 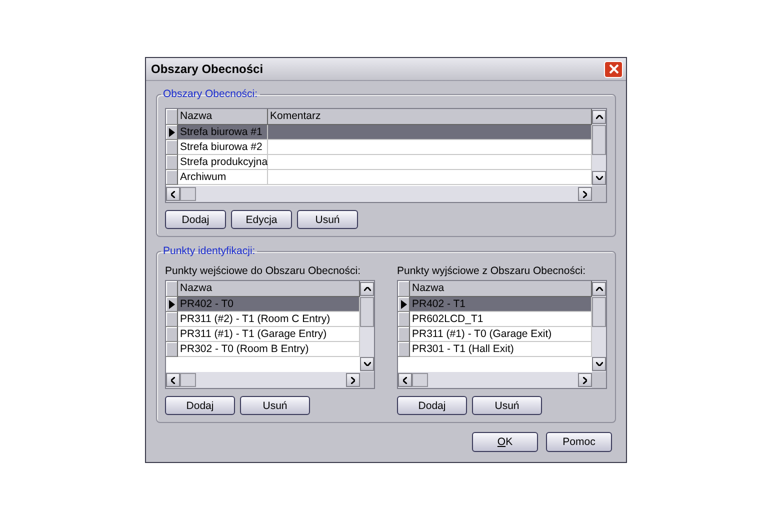 I want to click on dialog-button: Pomoc, so click(x=579, y=442).